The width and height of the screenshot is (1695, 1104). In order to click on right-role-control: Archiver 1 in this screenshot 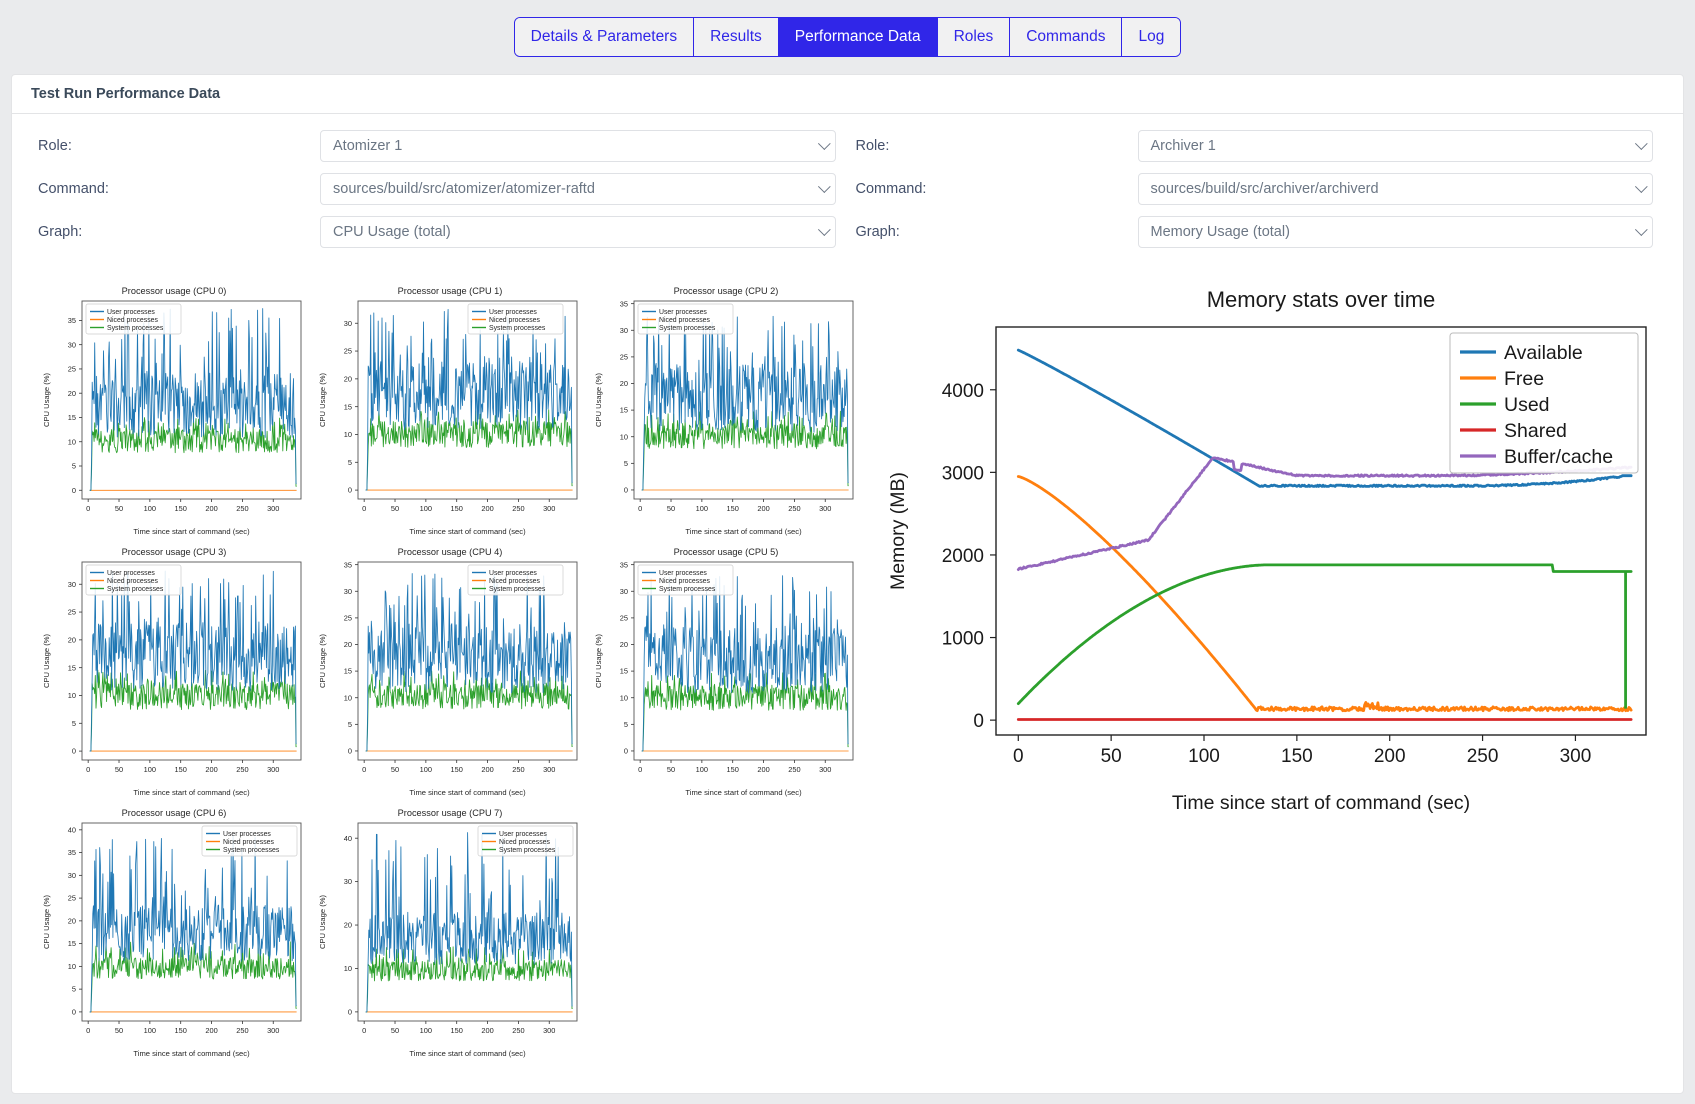, I will do `click(1395, 146)`.